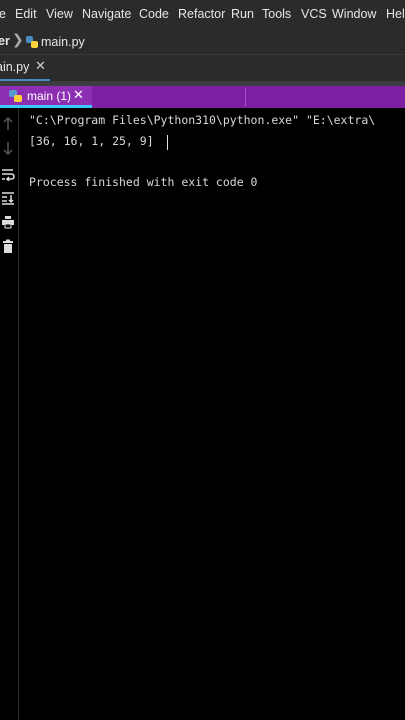 Image resolution: width=405 pixels, height=720 pixels. Describe the element at coordinates (8, 221) in the screenshot. I see `print-icon` at that location.